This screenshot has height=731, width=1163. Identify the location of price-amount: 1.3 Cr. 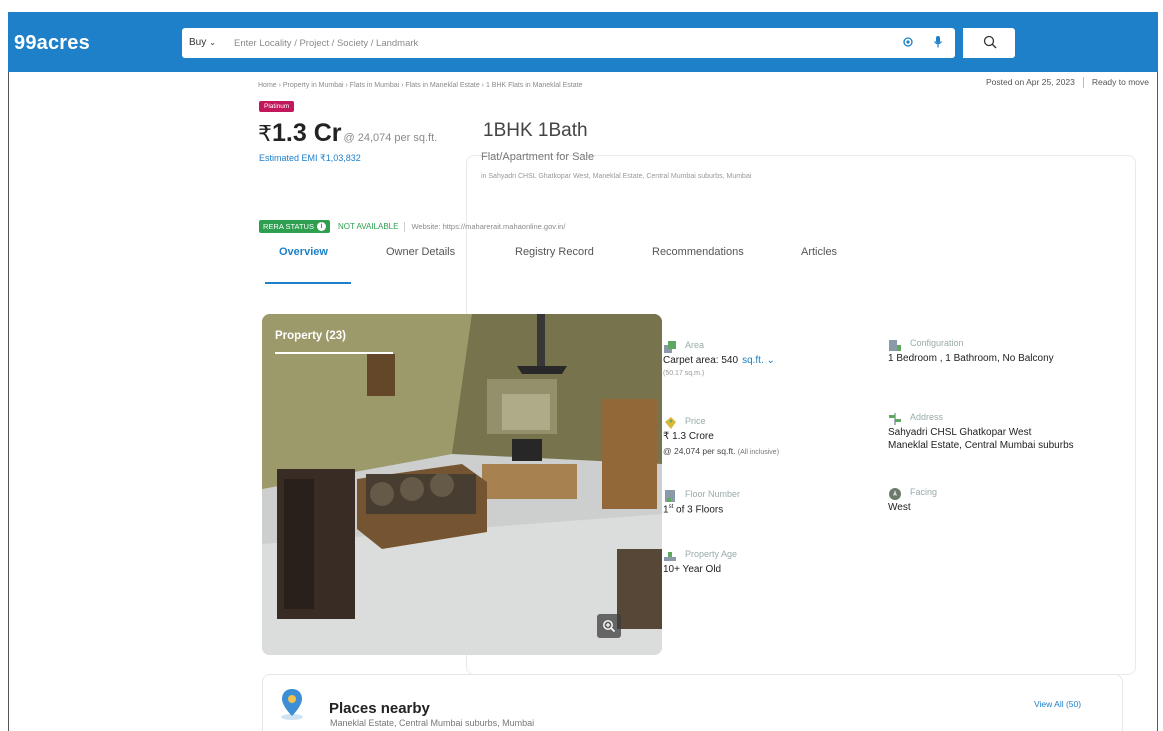
(307, 133).